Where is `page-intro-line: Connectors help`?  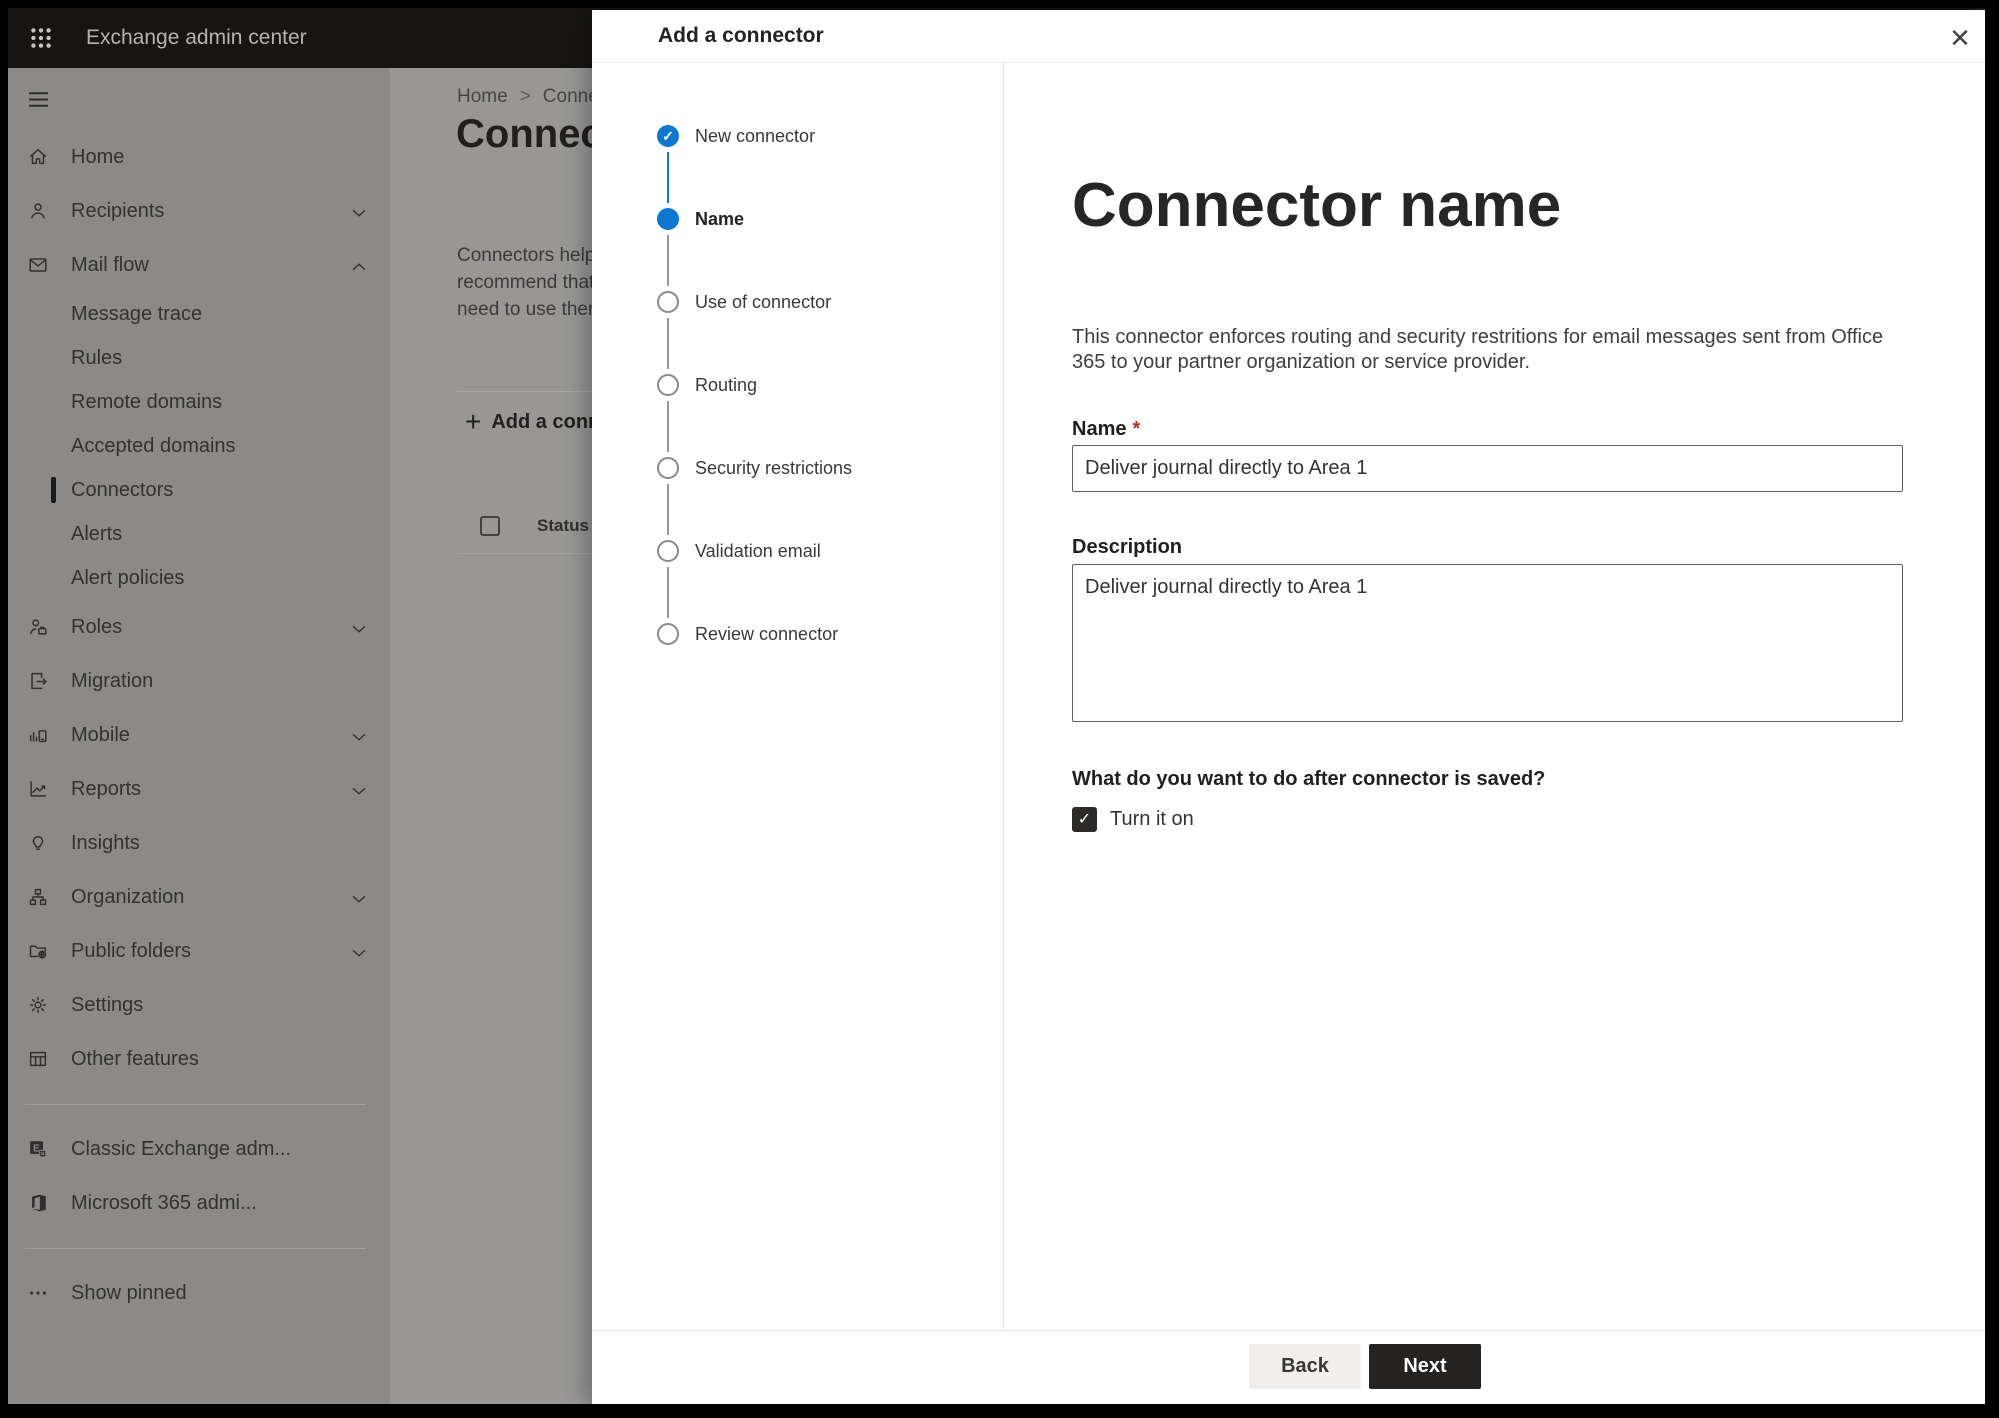 page-intro-line: Connectors help is located at coordinates (526, 255).